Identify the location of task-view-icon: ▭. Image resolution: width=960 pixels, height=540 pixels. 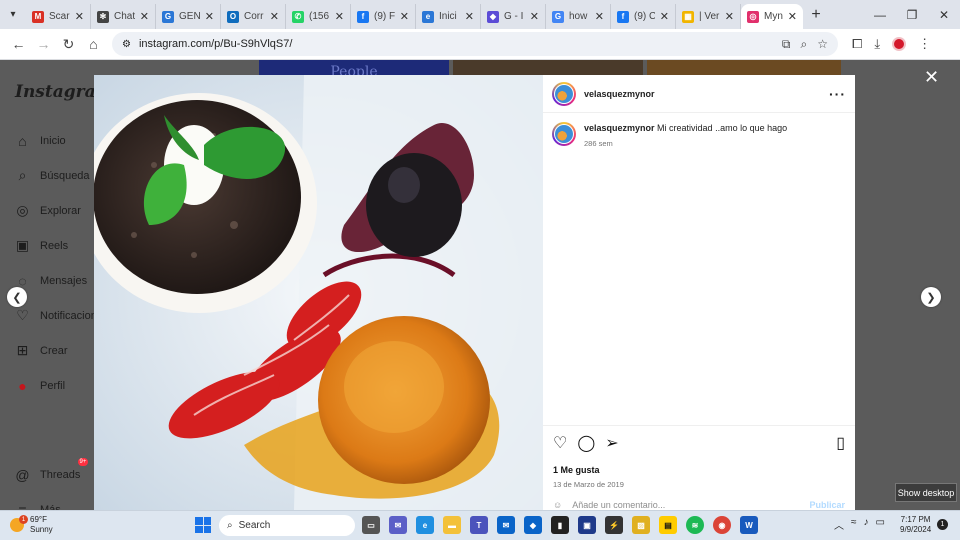
(371, 525).